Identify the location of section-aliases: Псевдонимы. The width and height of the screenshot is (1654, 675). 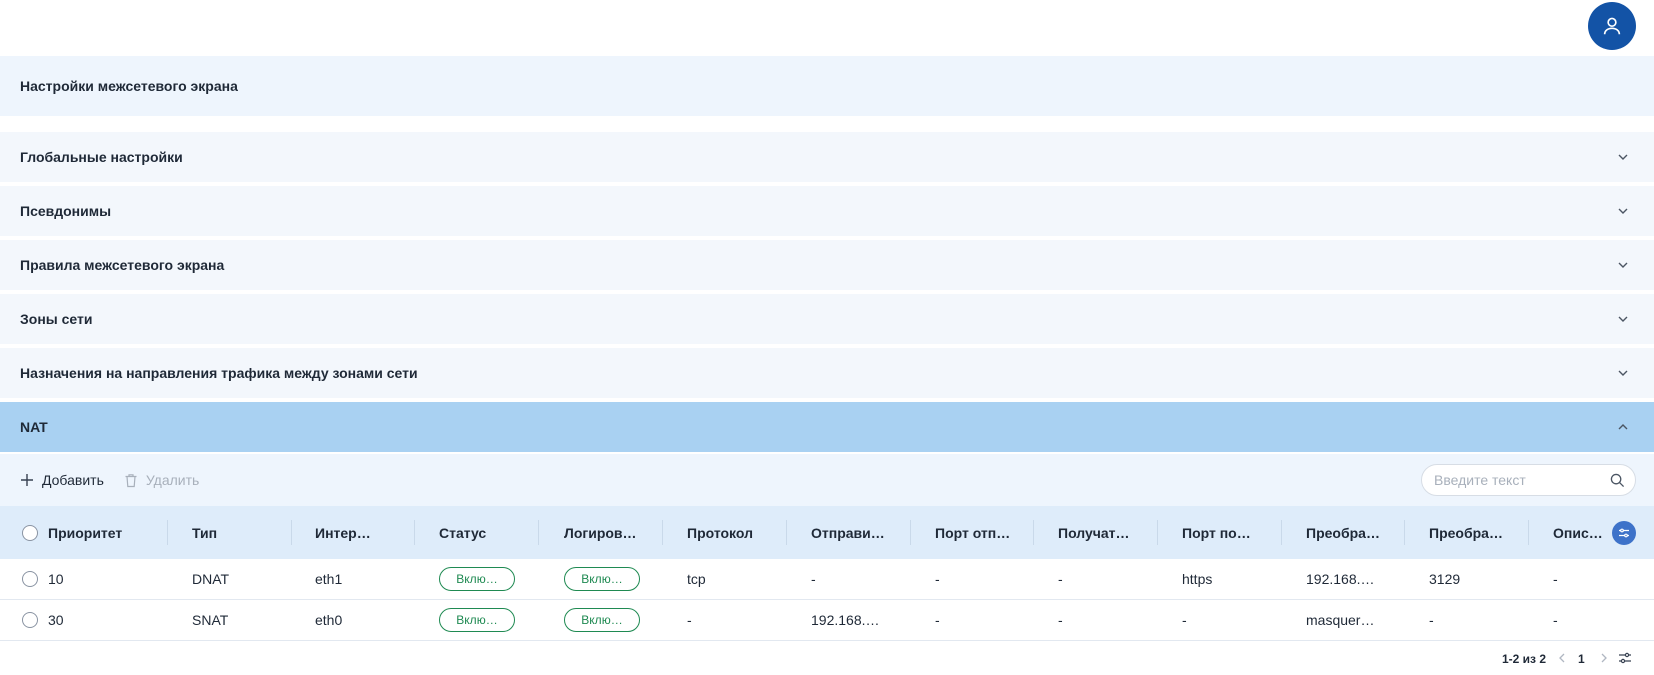
(827, 211).